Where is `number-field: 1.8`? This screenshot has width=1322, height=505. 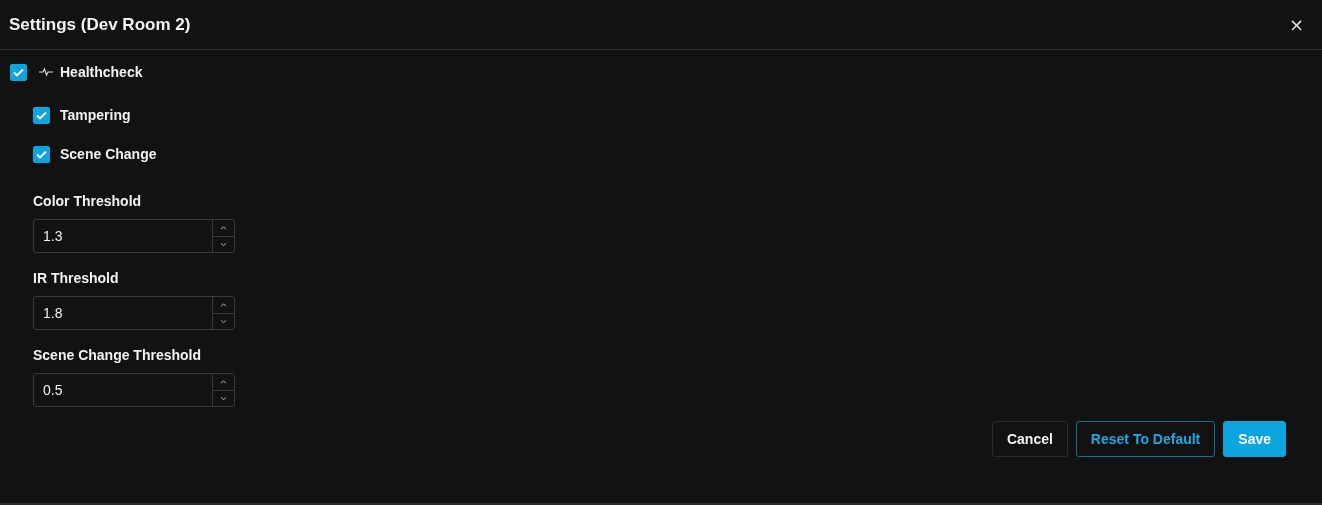
number-field: 1.8 is located at coordinates (134, 313).